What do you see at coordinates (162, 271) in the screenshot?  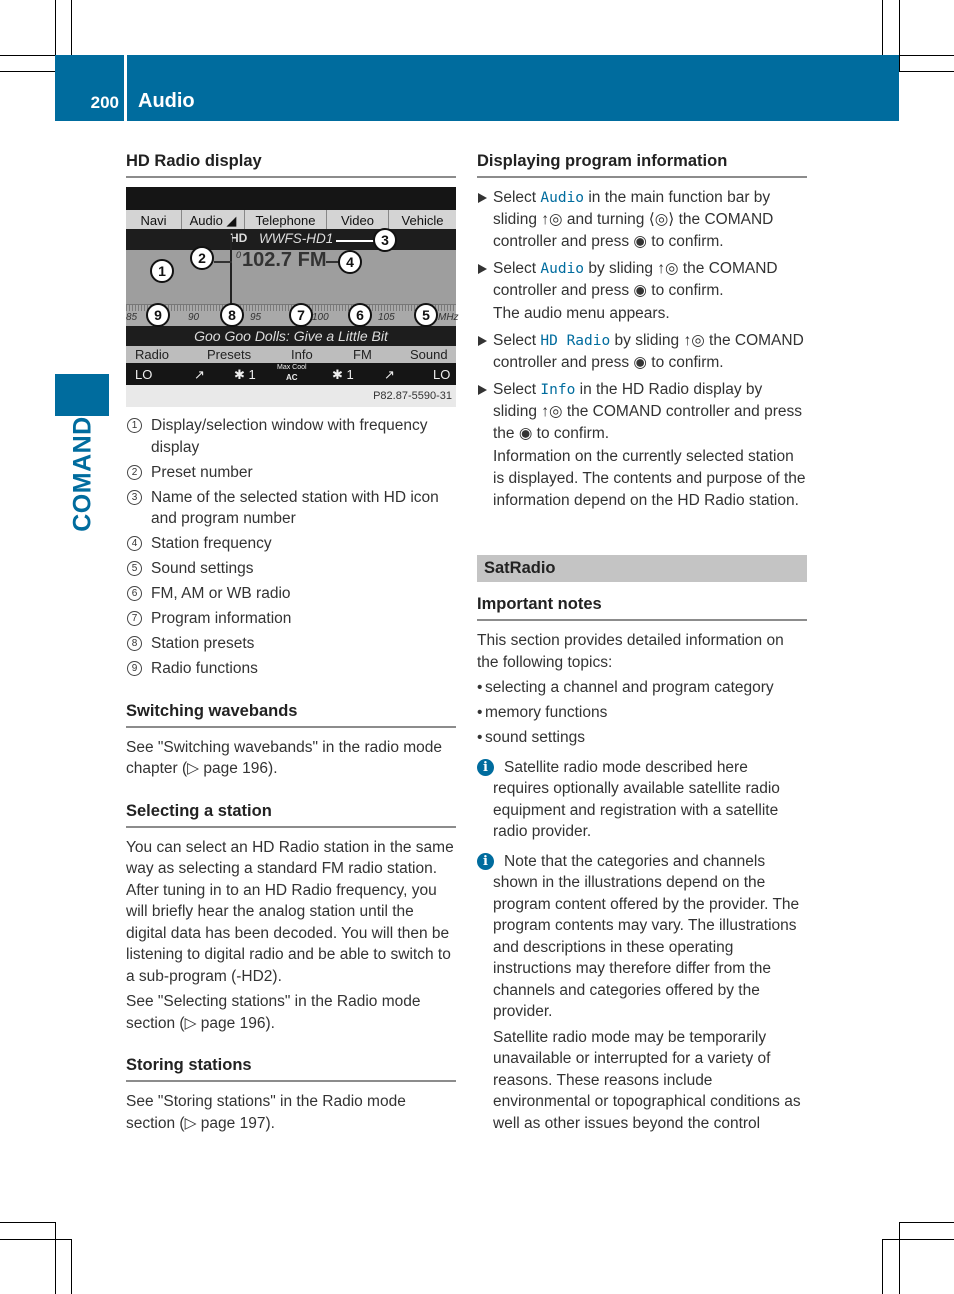 I see `callout-1: 1` at bounding box center [162, 271].